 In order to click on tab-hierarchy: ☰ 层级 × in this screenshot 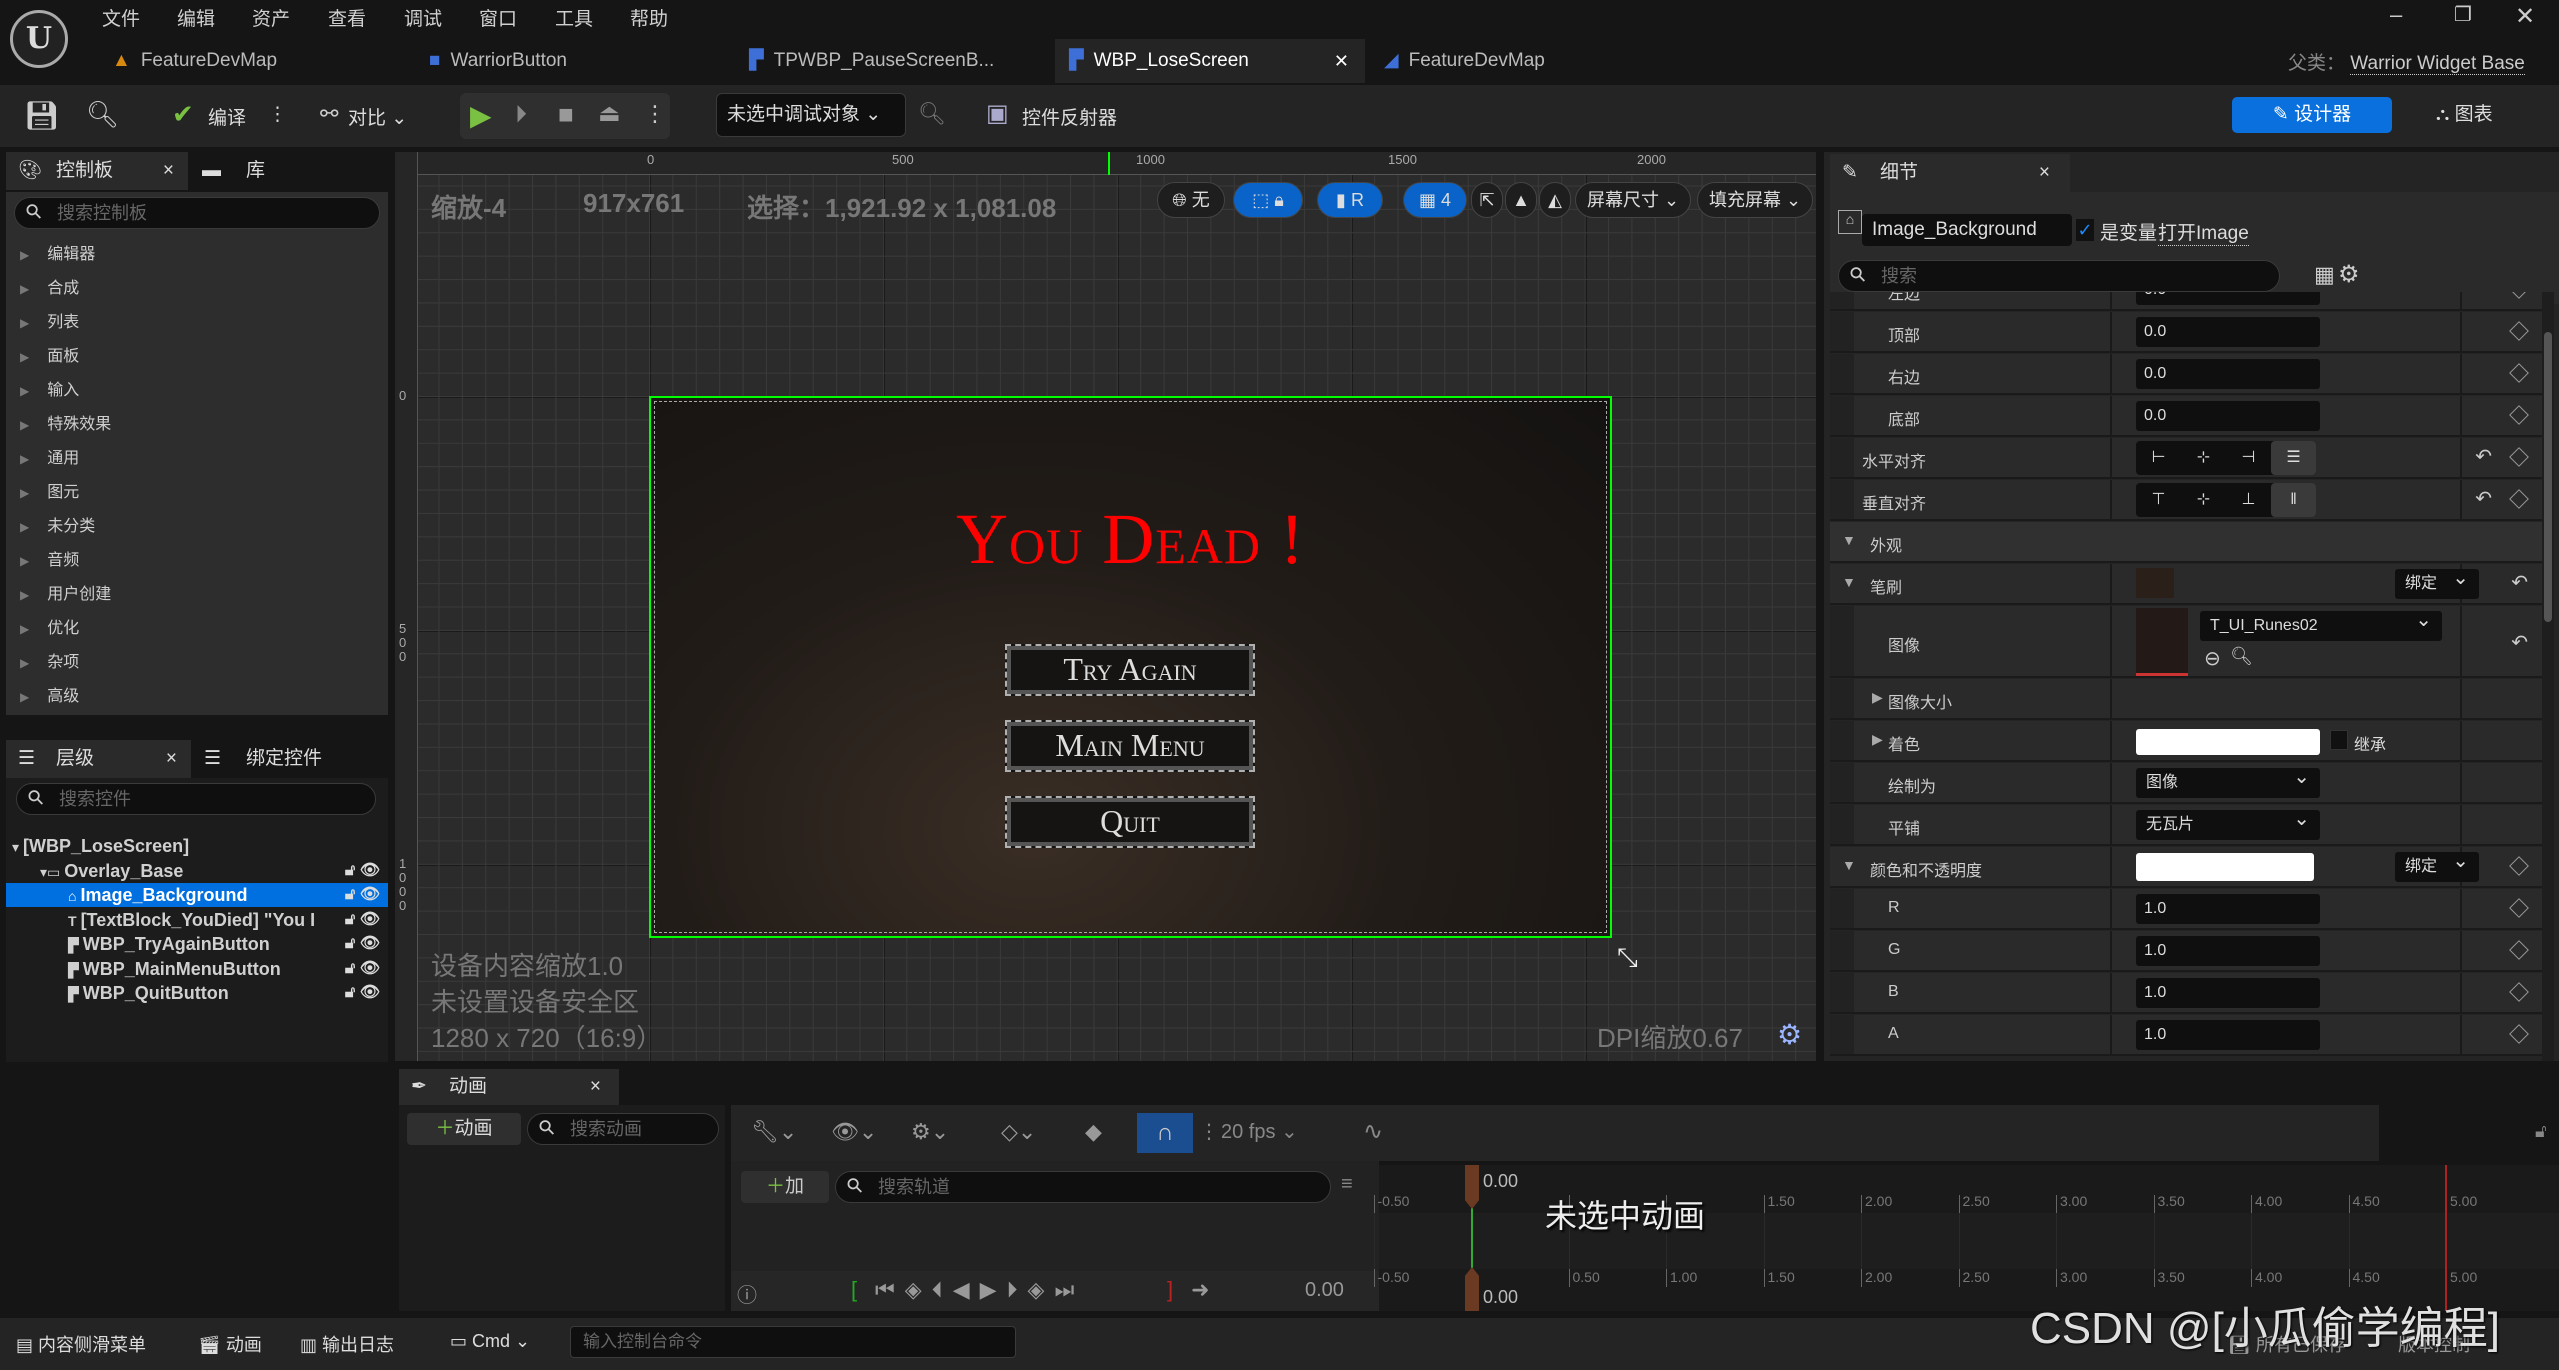, I will do `click(98, 759)`.